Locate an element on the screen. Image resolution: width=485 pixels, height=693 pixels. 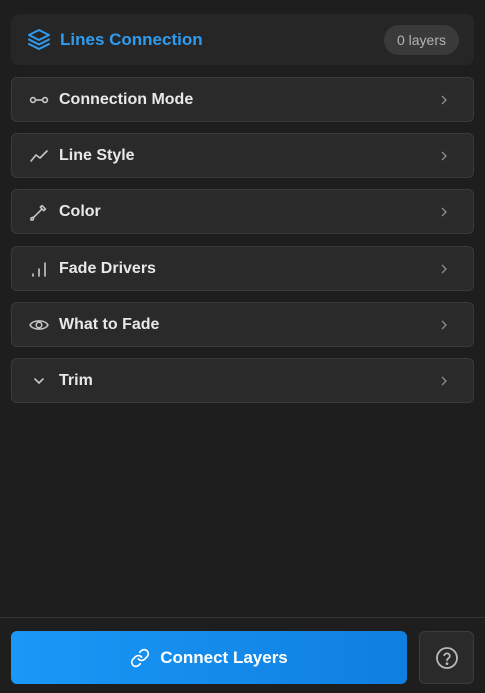
help-icon is located at coordinates (446, 657).